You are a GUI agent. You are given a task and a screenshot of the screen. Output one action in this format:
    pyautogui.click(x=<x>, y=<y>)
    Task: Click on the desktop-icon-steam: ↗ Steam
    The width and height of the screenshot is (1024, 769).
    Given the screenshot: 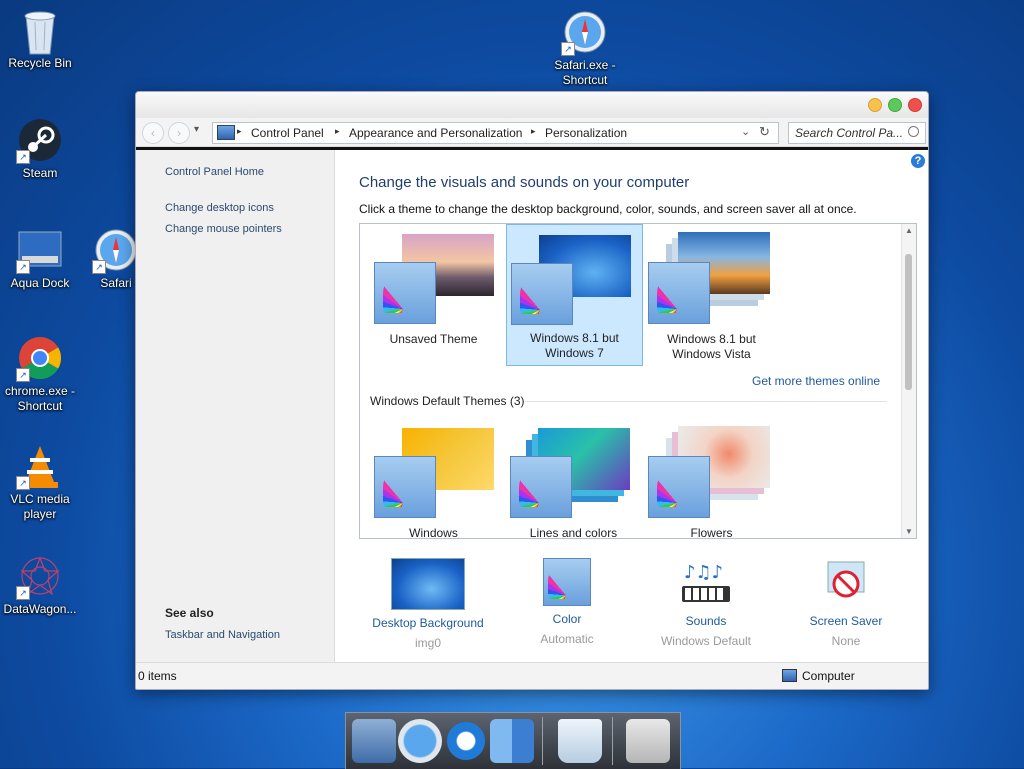 What is the action you would take?
    pyautogui.click(x=40, y=149)
    